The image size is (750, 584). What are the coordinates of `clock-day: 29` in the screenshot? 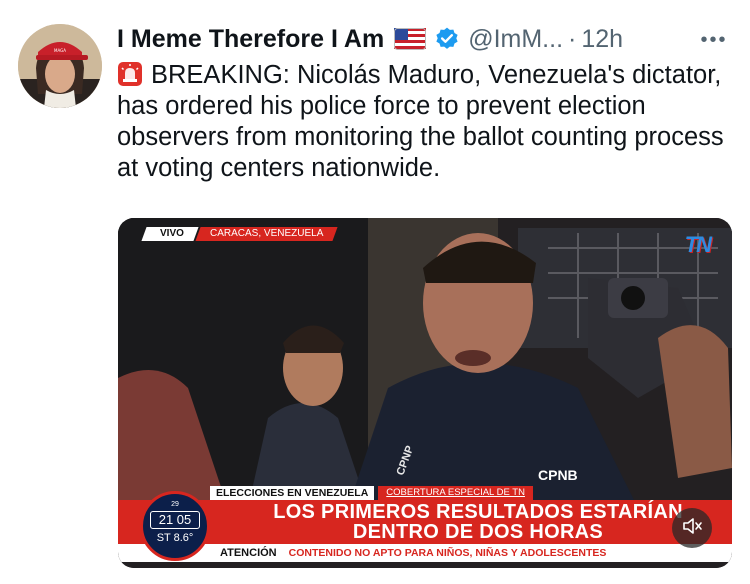 It's located at (175, 504).